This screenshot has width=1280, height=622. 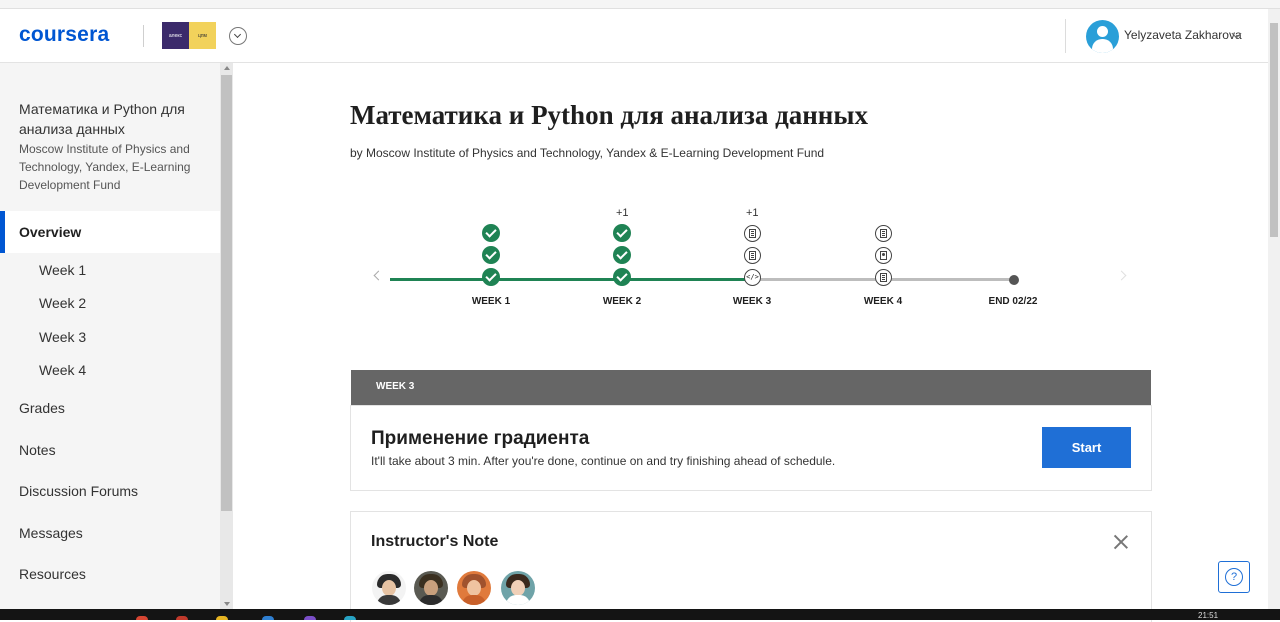 I want to click on user-name: Yelyzaveta Zakharova, so click(x=1183, y=35).